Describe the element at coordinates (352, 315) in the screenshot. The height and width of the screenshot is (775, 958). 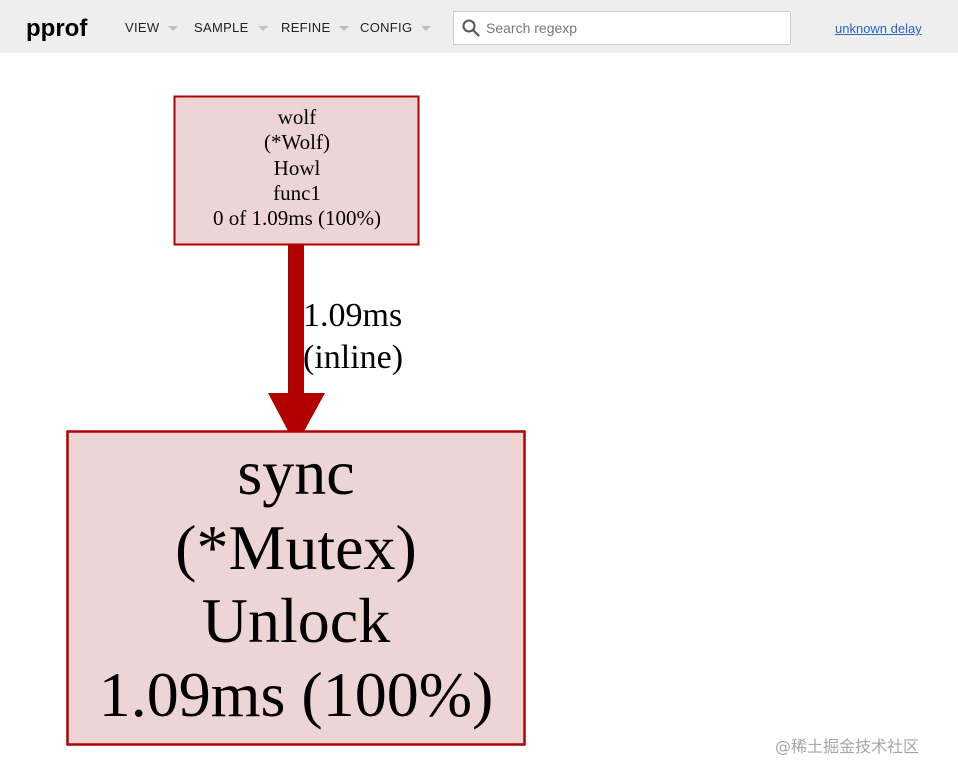
I see `edge-label-weight: 1.09ms` at that location.